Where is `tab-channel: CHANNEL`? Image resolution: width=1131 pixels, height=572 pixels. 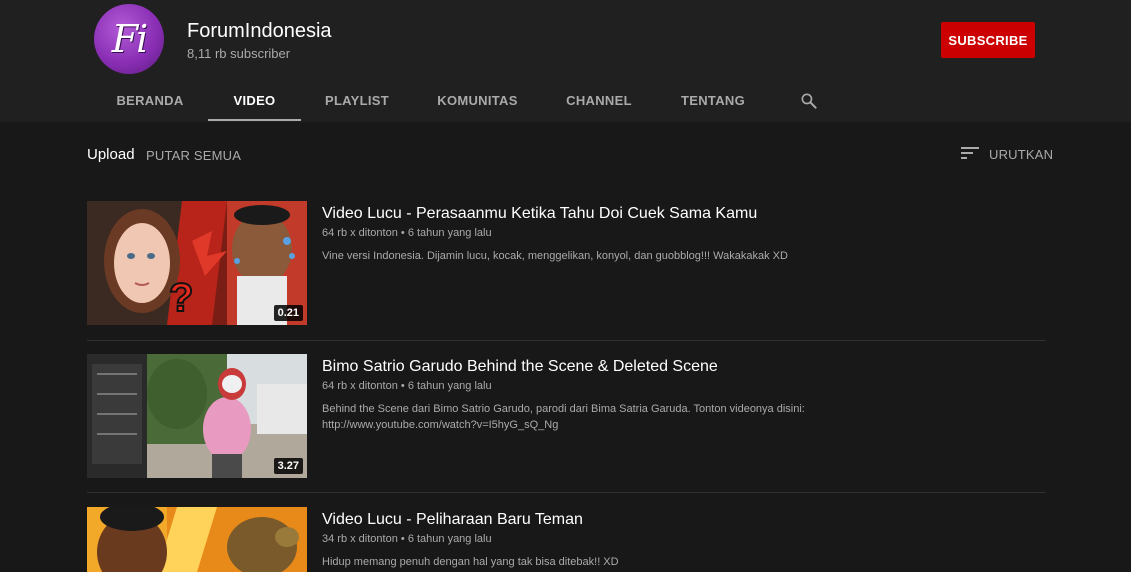
tab-channel: CHANNEL is located at coordinates (599, 100).